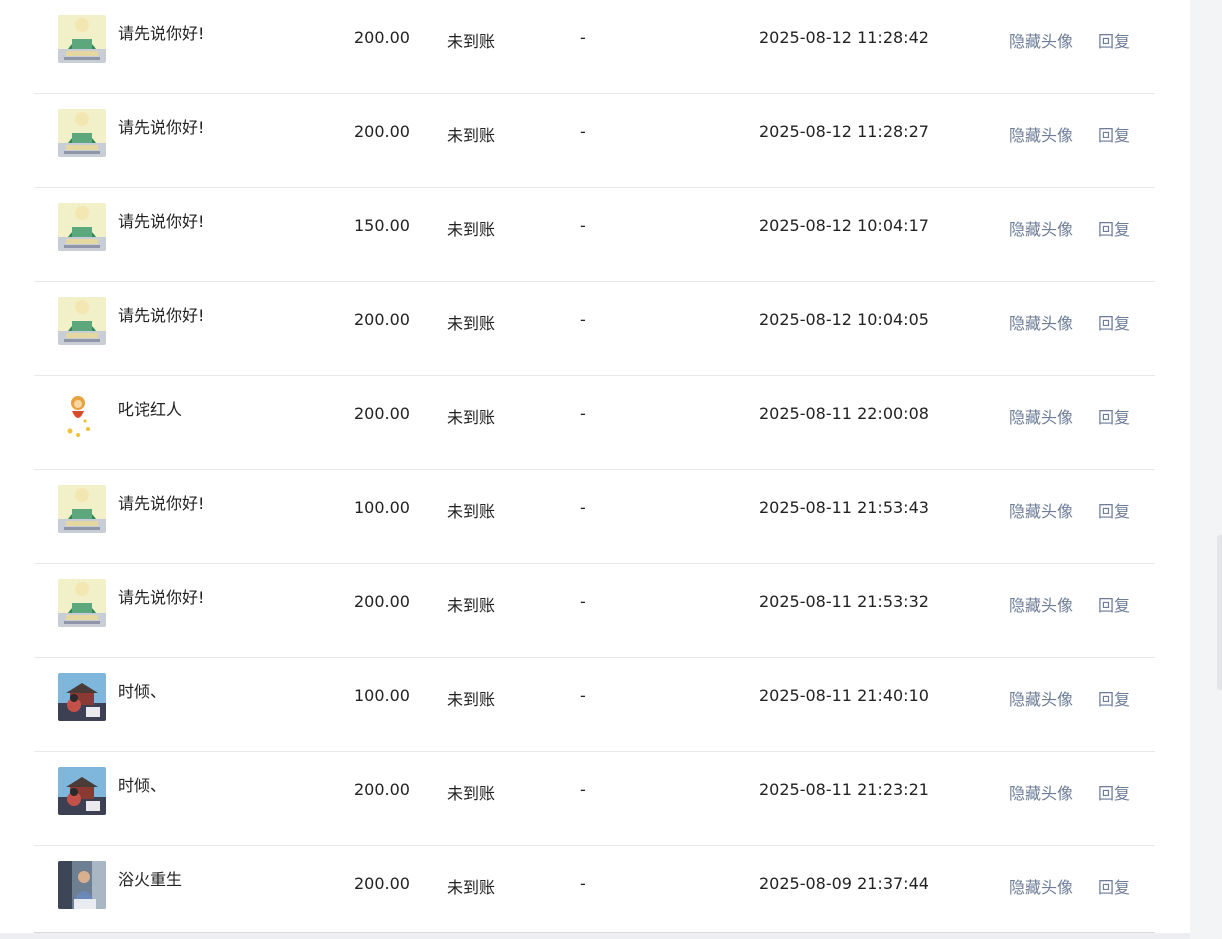  What do you see at coordinates (150, 409) in the screenshot?
I see `donor-name: 叱诧红人` at bounding box center [150, 409].